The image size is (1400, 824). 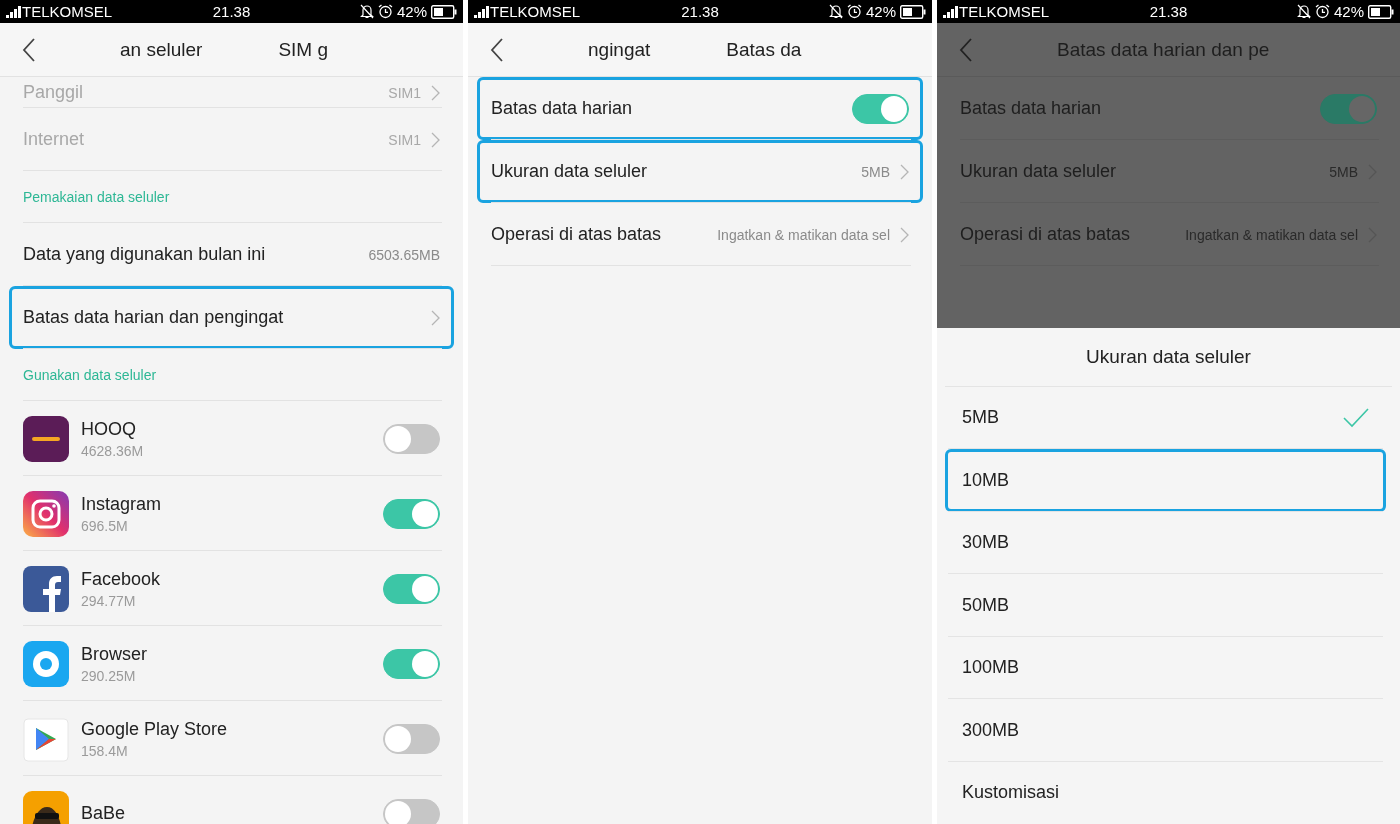 What do you see at coordinates (1165, 667) in the screenshot?
I see `size-option: 100MB` at bounding box center [1165, 667].